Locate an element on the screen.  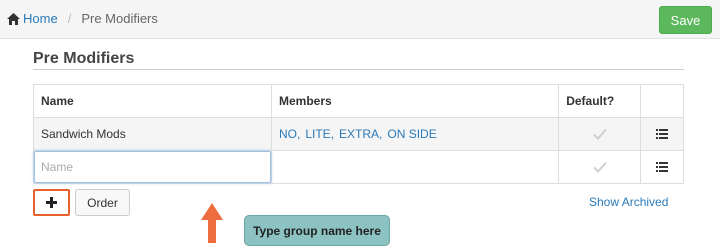
table-row-new is located at coordinates (358, 167).